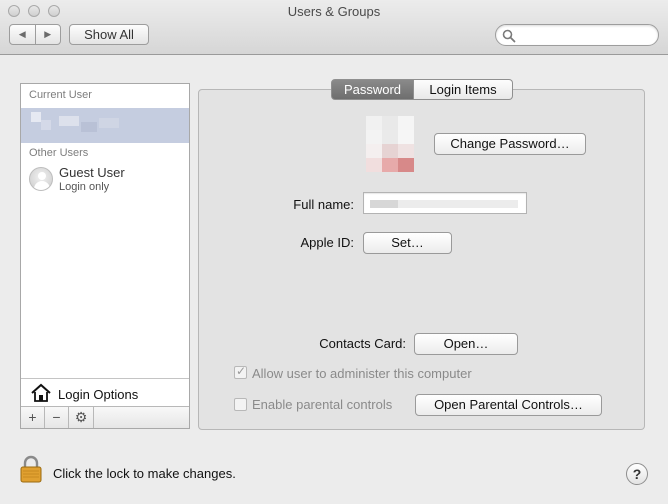  Describe the element at coordinates (41, 392) in the screenshot. I see `house-icon` at that location.